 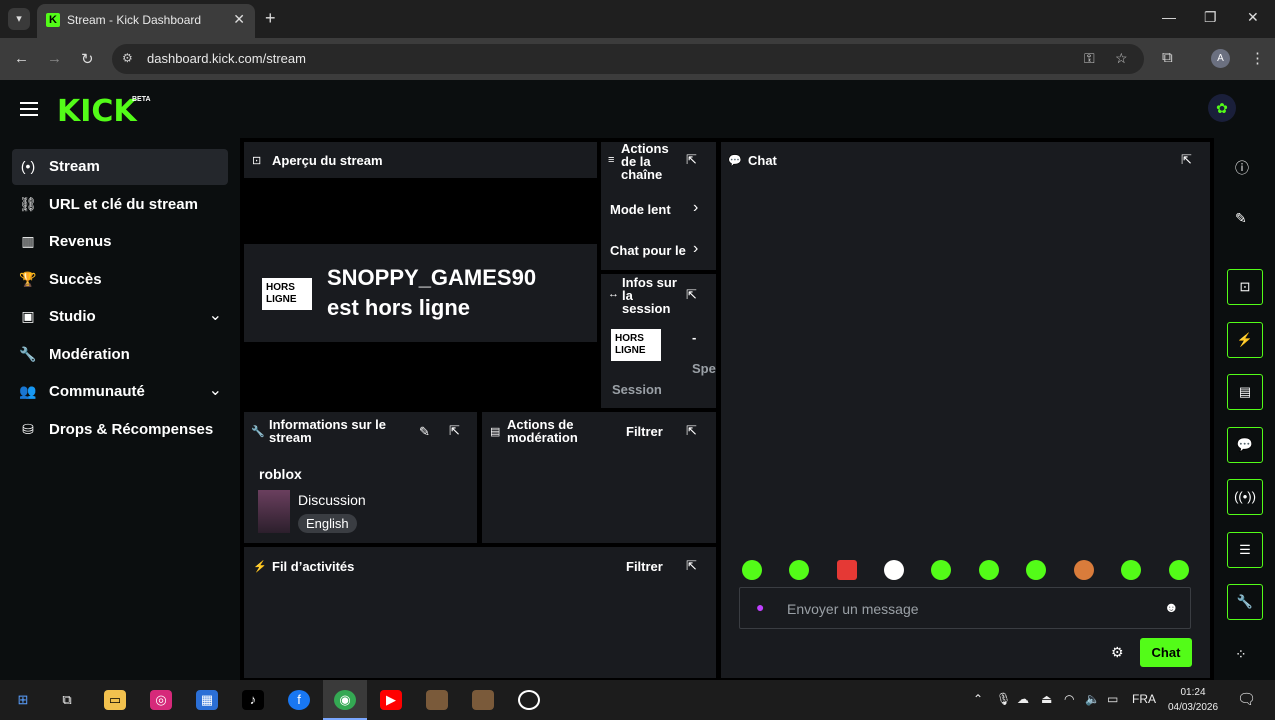 I want to click on community-icon: 👥, so click(x=28, y=391).